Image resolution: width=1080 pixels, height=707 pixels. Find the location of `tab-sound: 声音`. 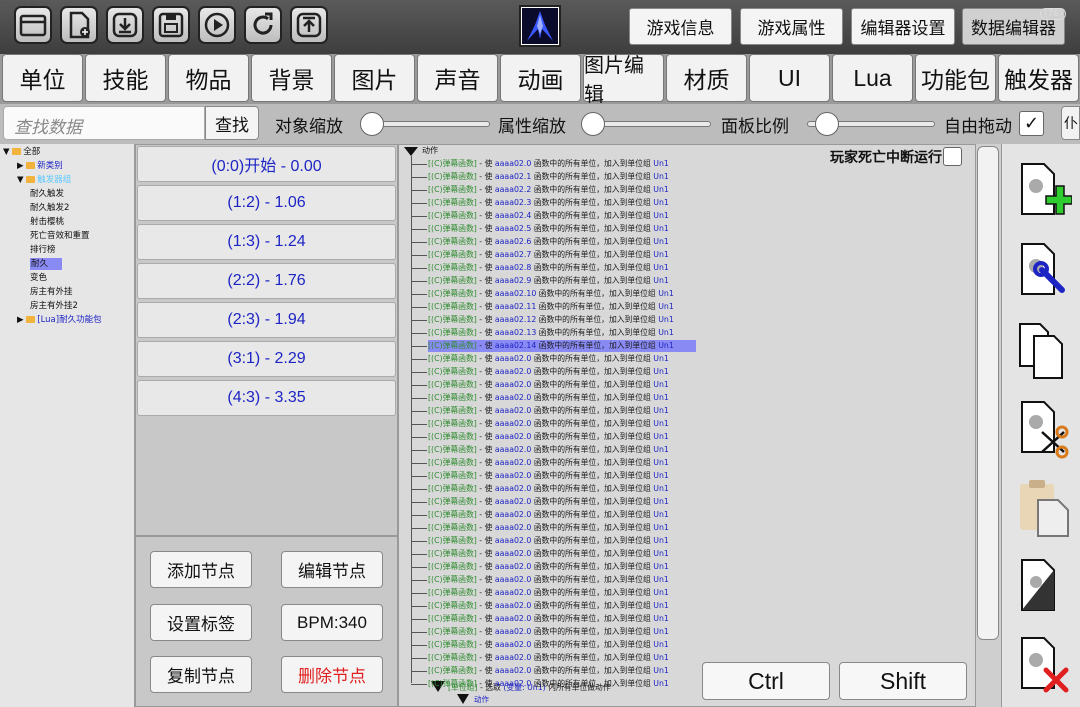

tab-sound: 声音 is located at coordinates (457, 78).